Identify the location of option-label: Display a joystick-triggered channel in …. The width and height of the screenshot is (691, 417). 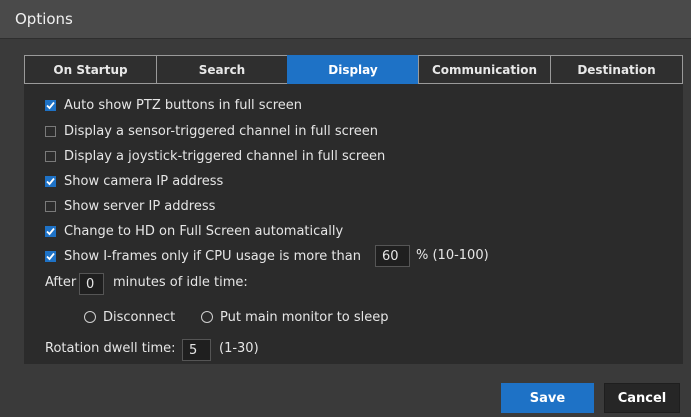
(225, 156).